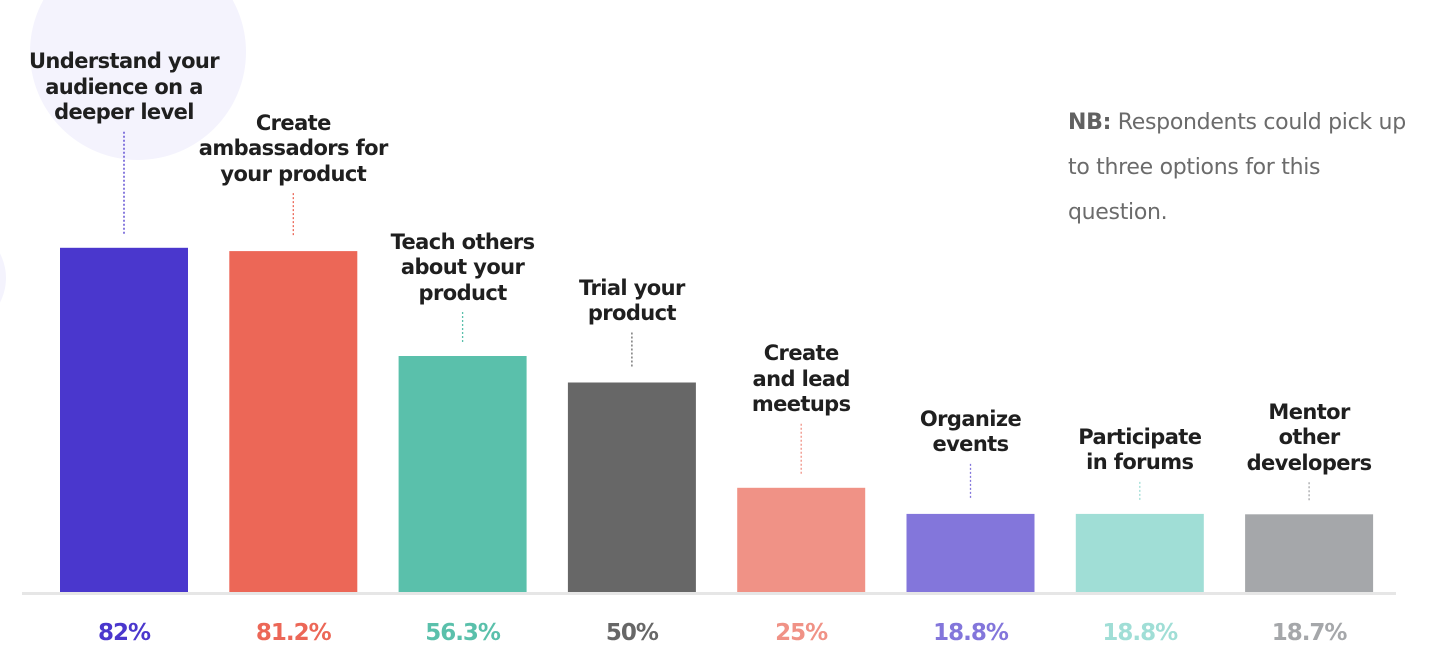 This screenshot has height=668, width=1434. What do you see at coordinates (1309, 437) in the screenshot?
I see `category-label-8: Mentor other developers` at bounding box center [1309, 437].